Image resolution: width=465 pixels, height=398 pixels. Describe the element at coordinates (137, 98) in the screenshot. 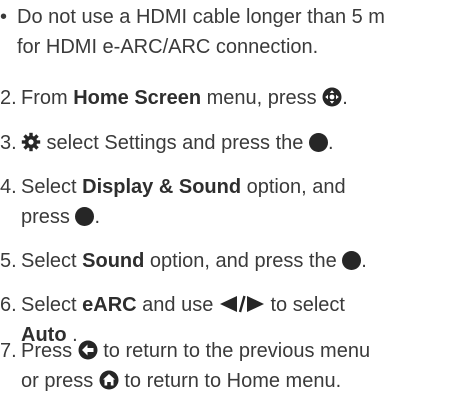

I see `home-screen-label: Home Screen` at that location.